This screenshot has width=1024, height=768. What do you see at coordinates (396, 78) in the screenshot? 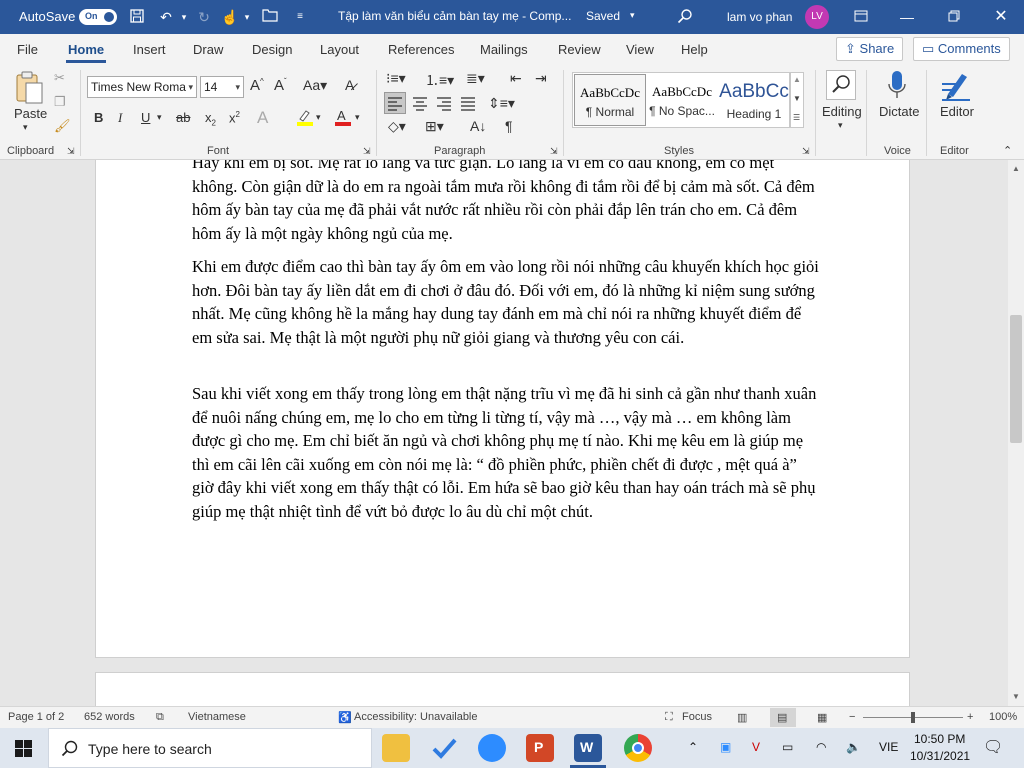
I see `bullets-icon: ⁝≡▾` at bounding box center [396, 78].